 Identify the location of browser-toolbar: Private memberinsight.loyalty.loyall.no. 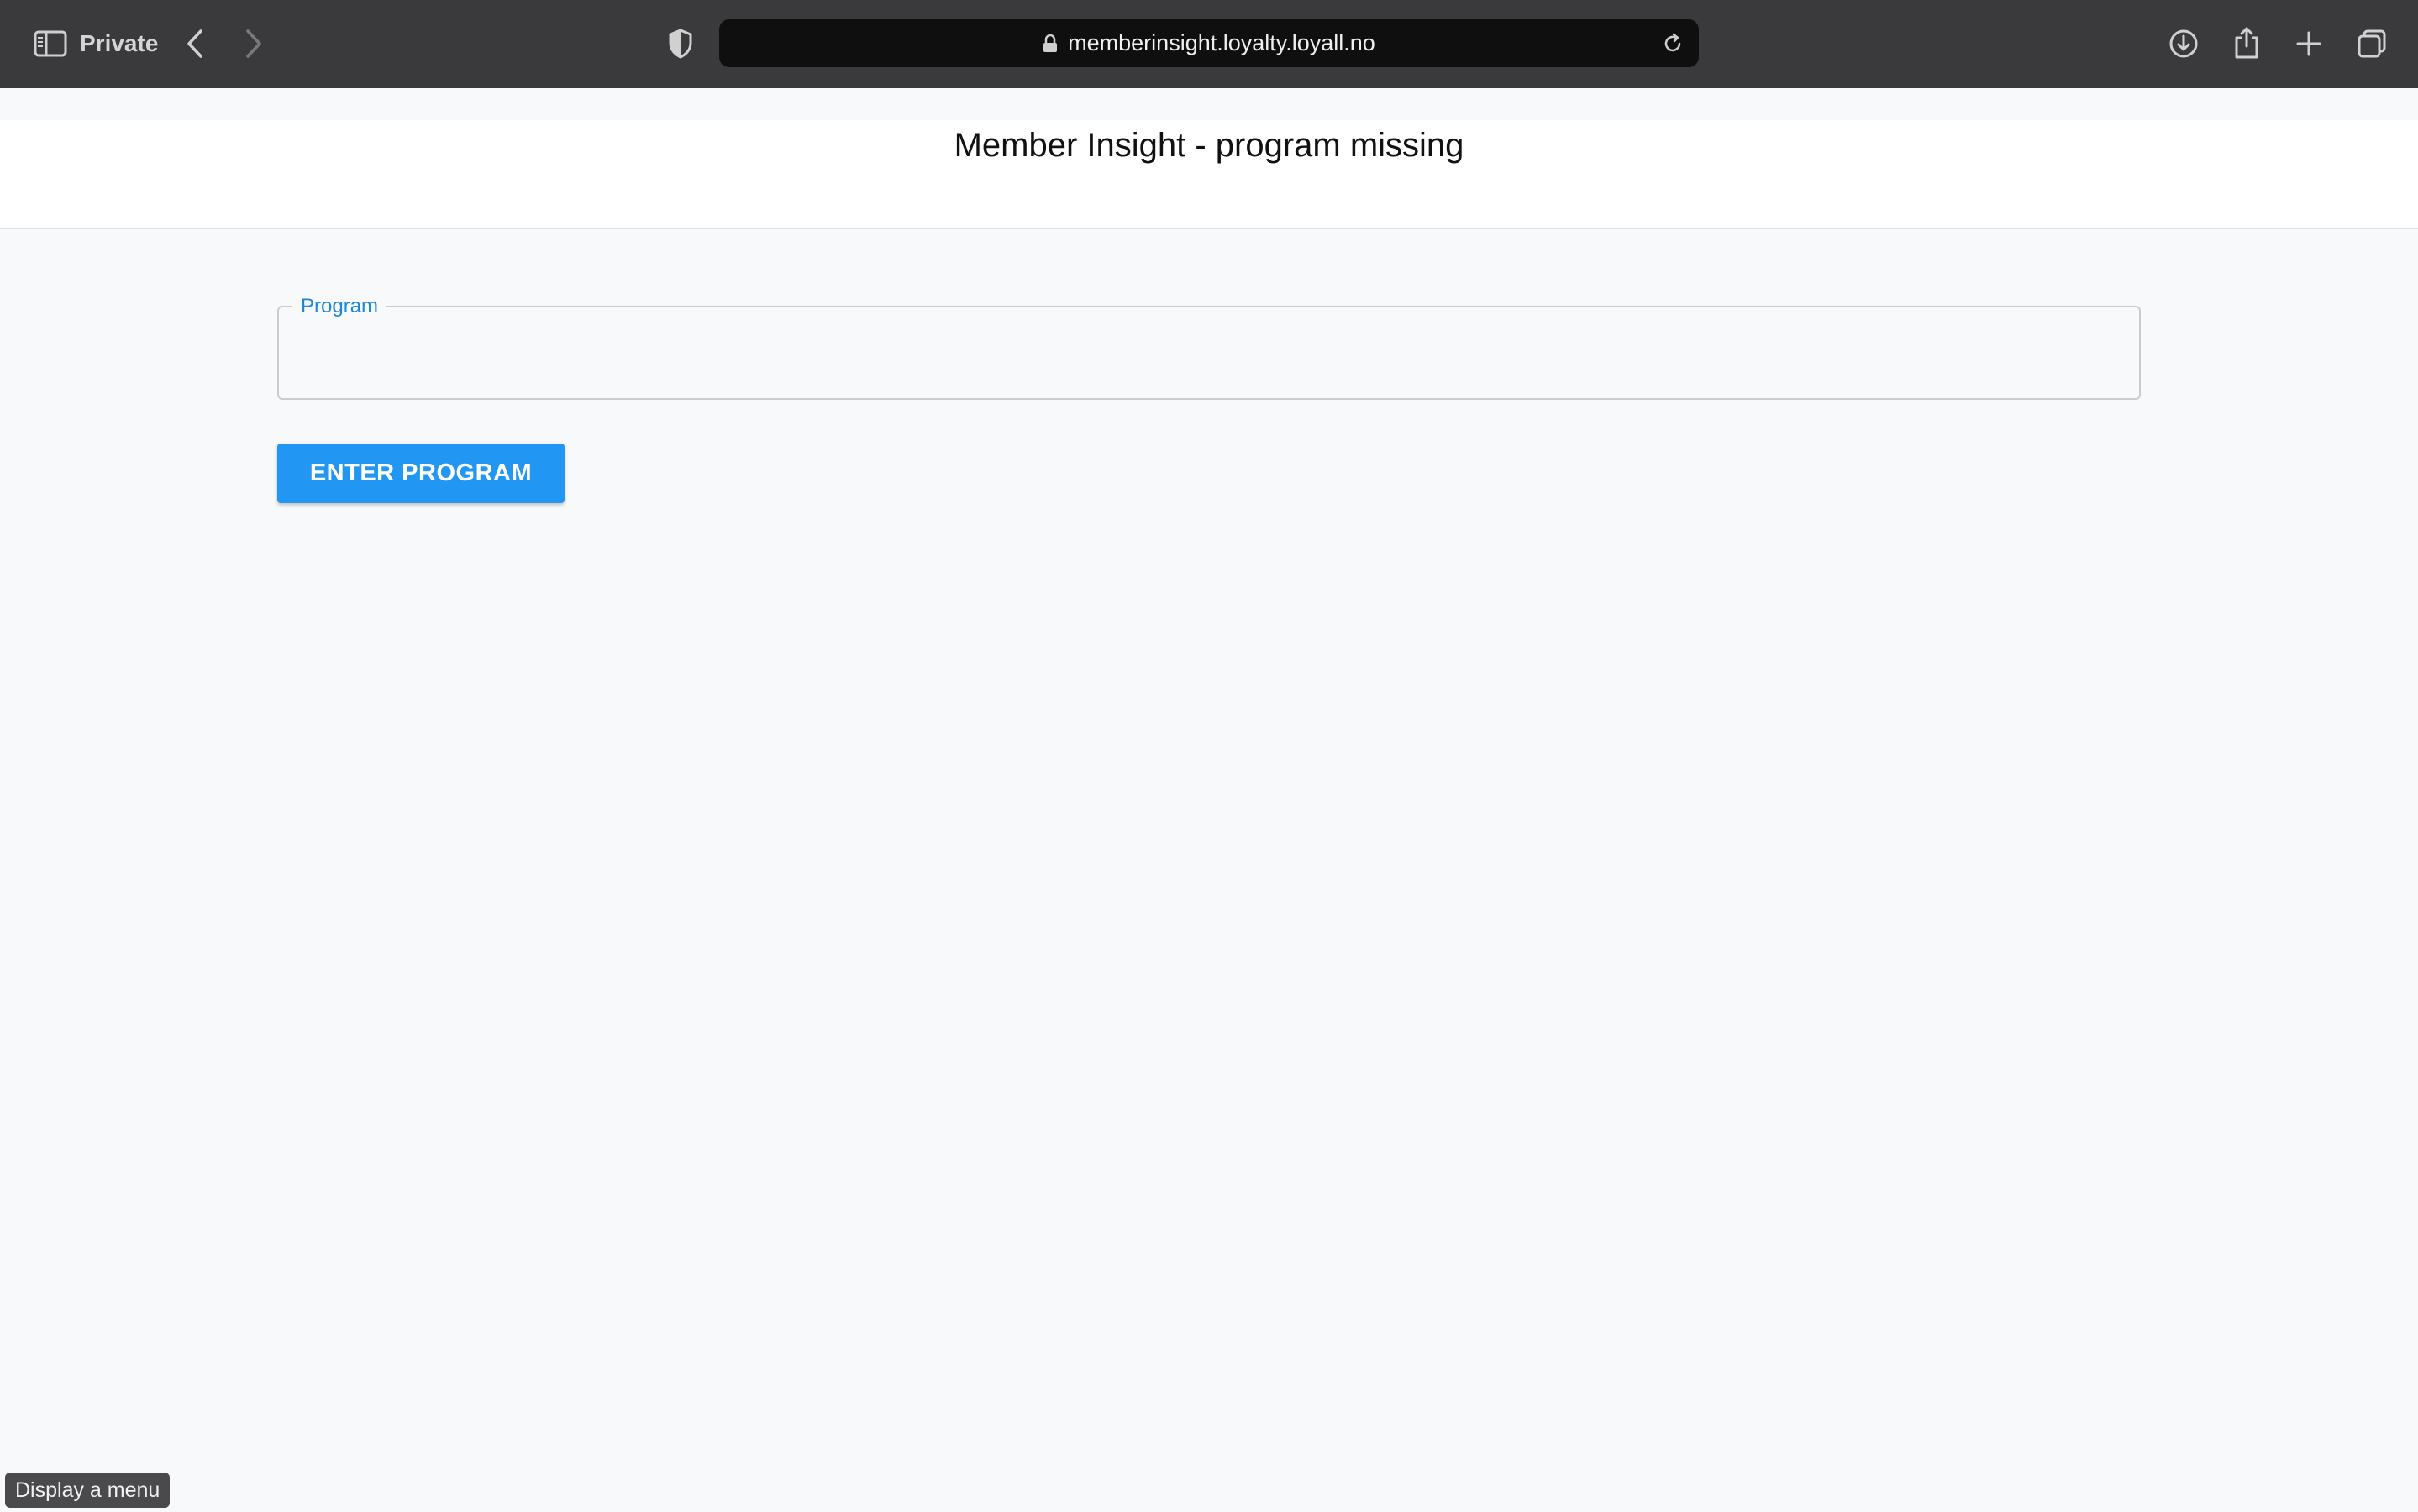
(1209, 44).